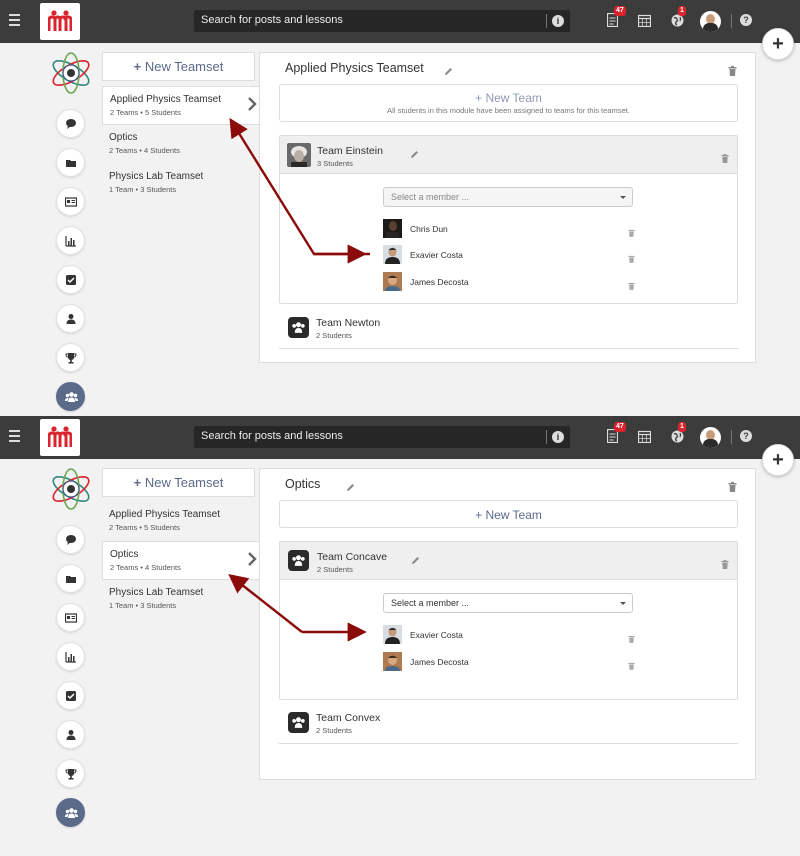 Image resolution: width=800 pixels, height=856 pixels. Describe the element at coordinates (508, 561) in the screenshot. I see `team-header: Team Concave 2 Students` at that location.